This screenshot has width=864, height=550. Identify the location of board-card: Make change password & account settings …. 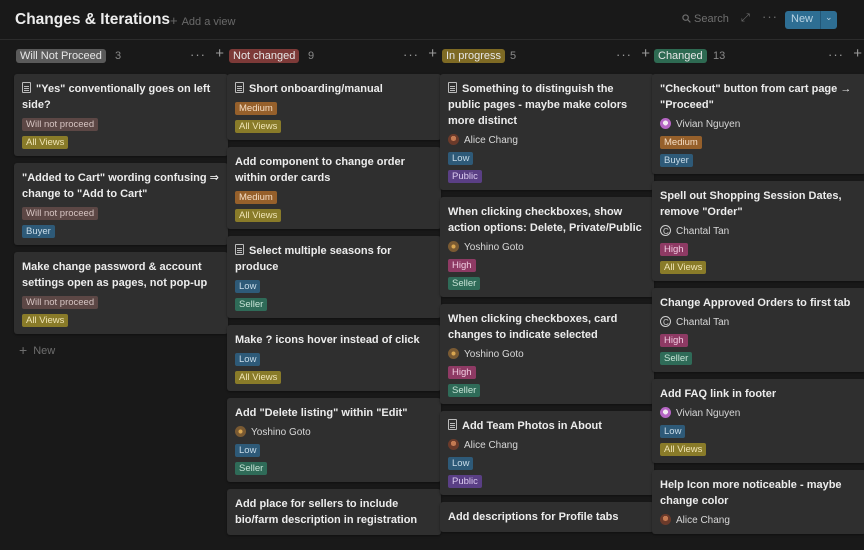
(121, 293).